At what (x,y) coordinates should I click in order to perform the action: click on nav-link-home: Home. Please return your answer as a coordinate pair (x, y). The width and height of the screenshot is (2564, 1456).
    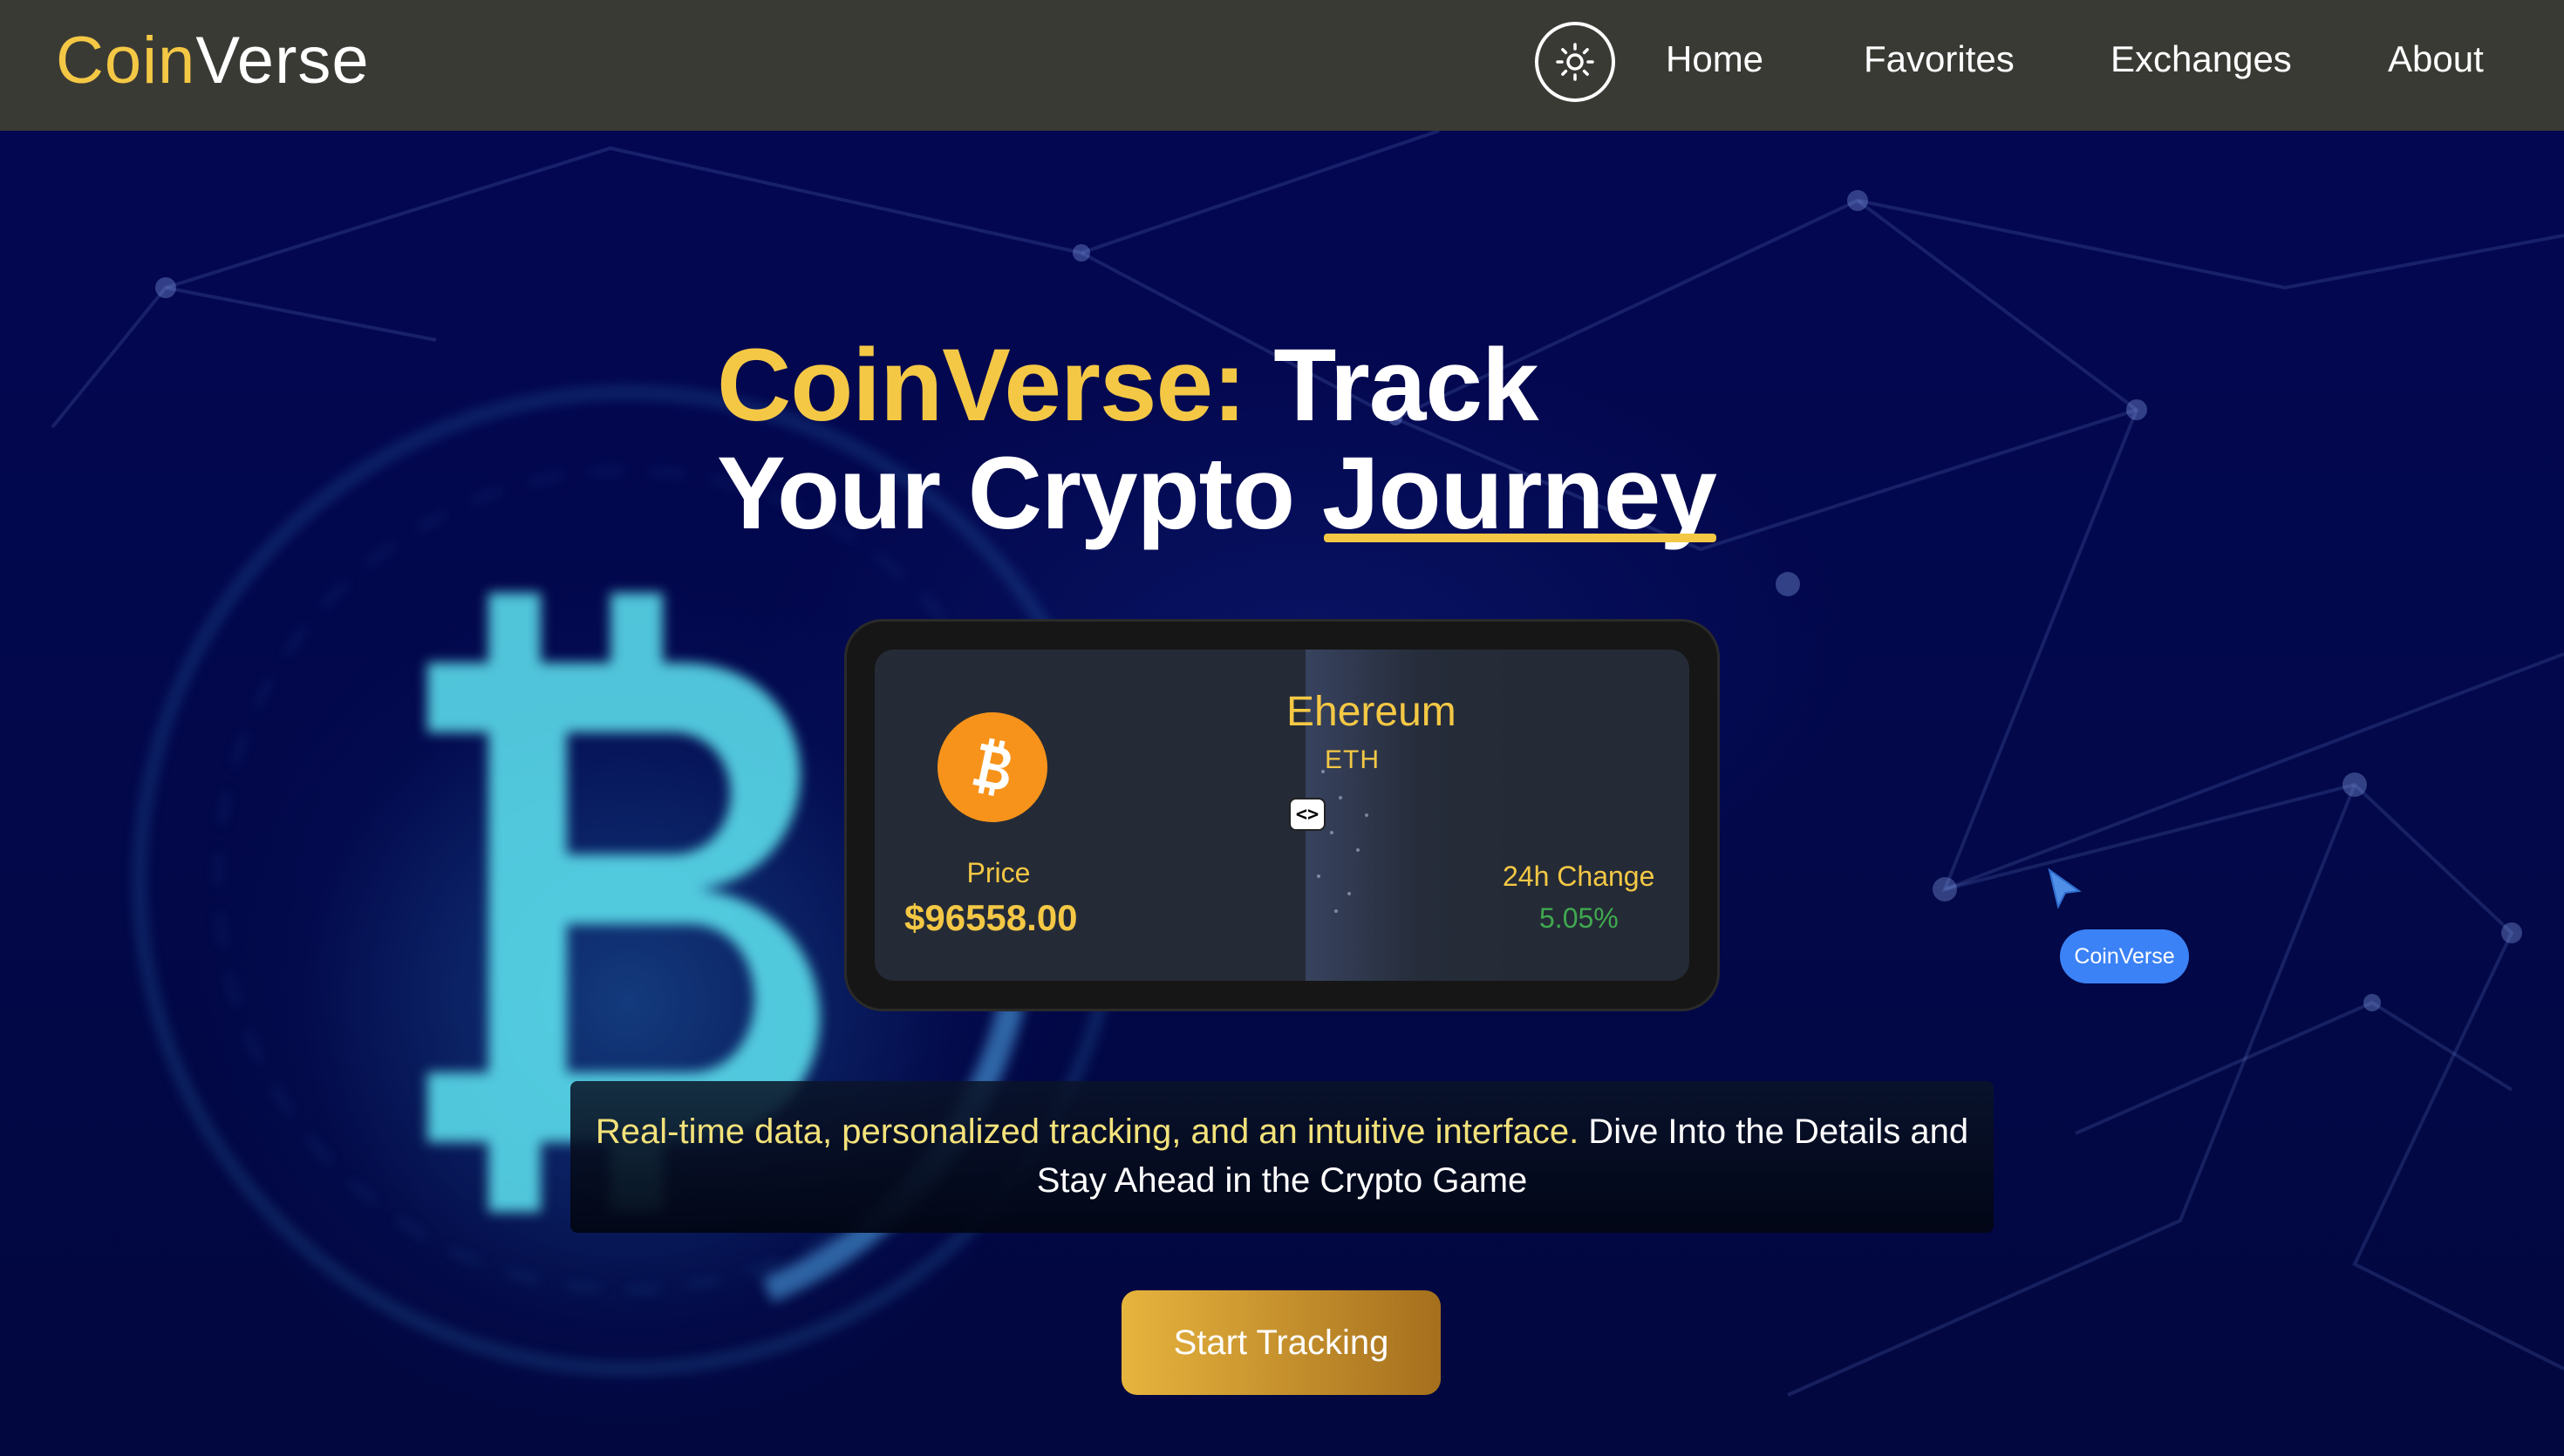
    Looking at the image, I should click on (1714, 59).